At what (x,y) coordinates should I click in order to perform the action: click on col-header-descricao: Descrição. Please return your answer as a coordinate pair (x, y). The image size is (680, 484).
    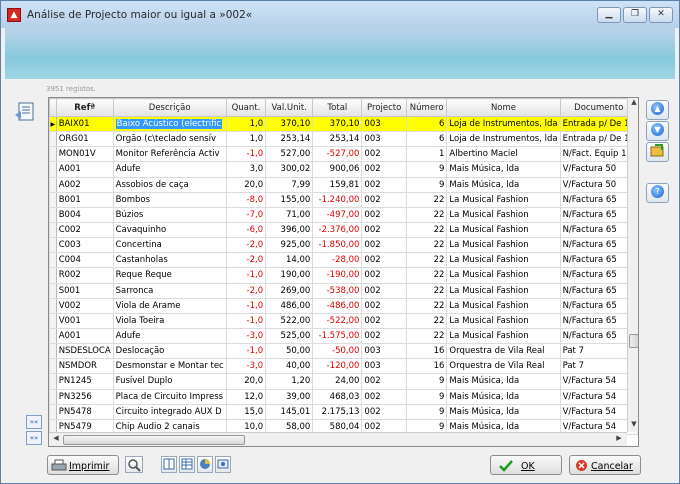
    Looking at the image, I should click on (169, 107).